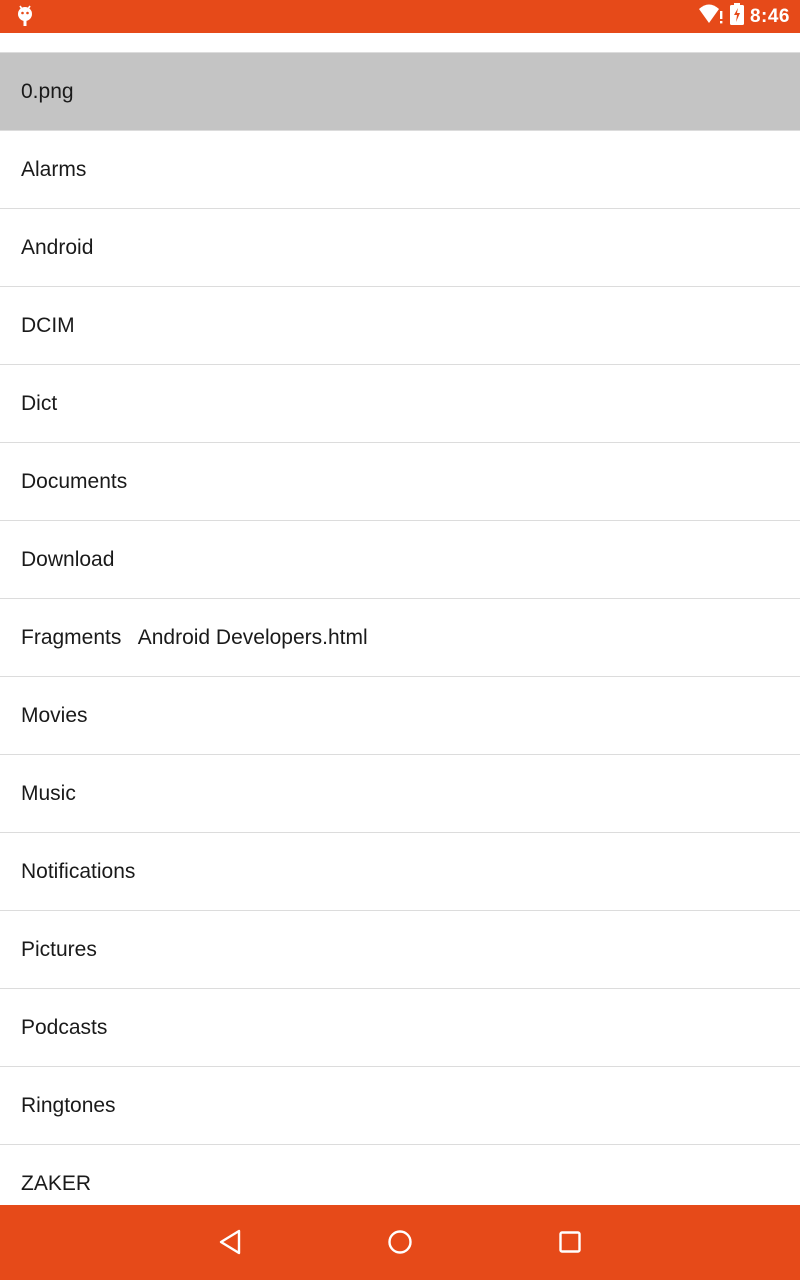 The image size is (800, 1280). Describe the element at coordinates (59, 949) in the screenshot. I see `list-item-label: Pictures` at that location.